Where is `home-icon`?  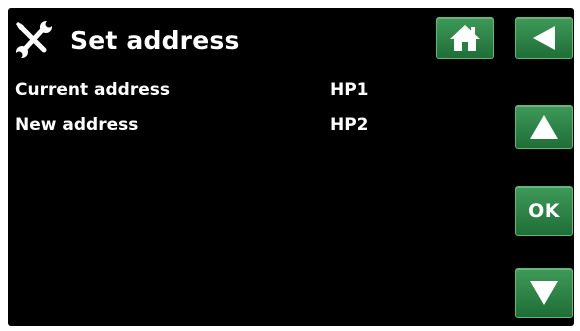 home-icon is located at coordinates (465, 38).